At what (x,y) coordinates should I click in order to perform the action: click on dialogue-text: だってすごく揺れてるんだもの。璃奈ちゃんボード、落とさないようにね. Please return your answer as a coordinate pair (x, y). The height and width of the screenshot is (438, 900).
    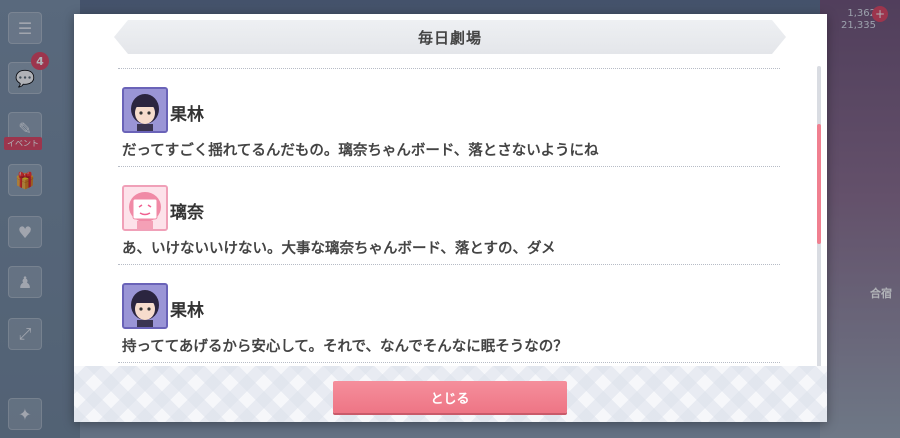
    Looking at the image, I should click on (360, 151).